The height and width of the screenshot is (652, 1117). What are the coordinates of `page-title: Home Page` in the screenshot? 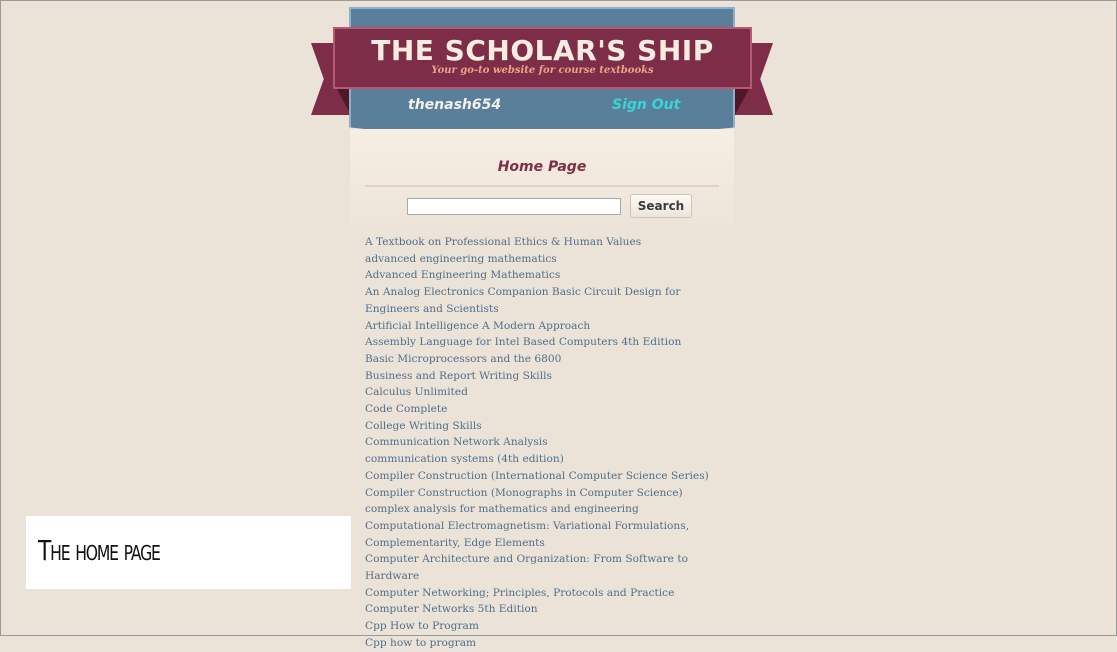 It's located at (542, 167).